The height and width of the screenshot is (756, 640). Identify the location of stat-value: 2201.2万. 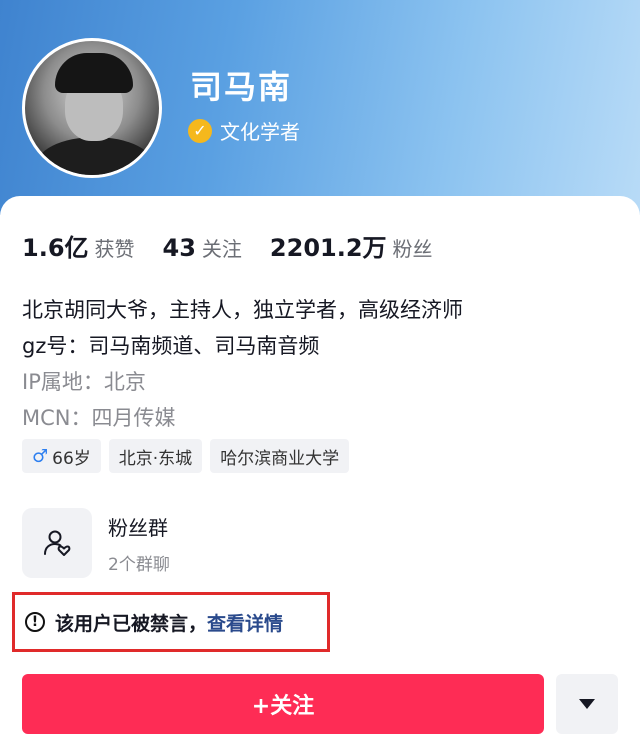
(328, 248).